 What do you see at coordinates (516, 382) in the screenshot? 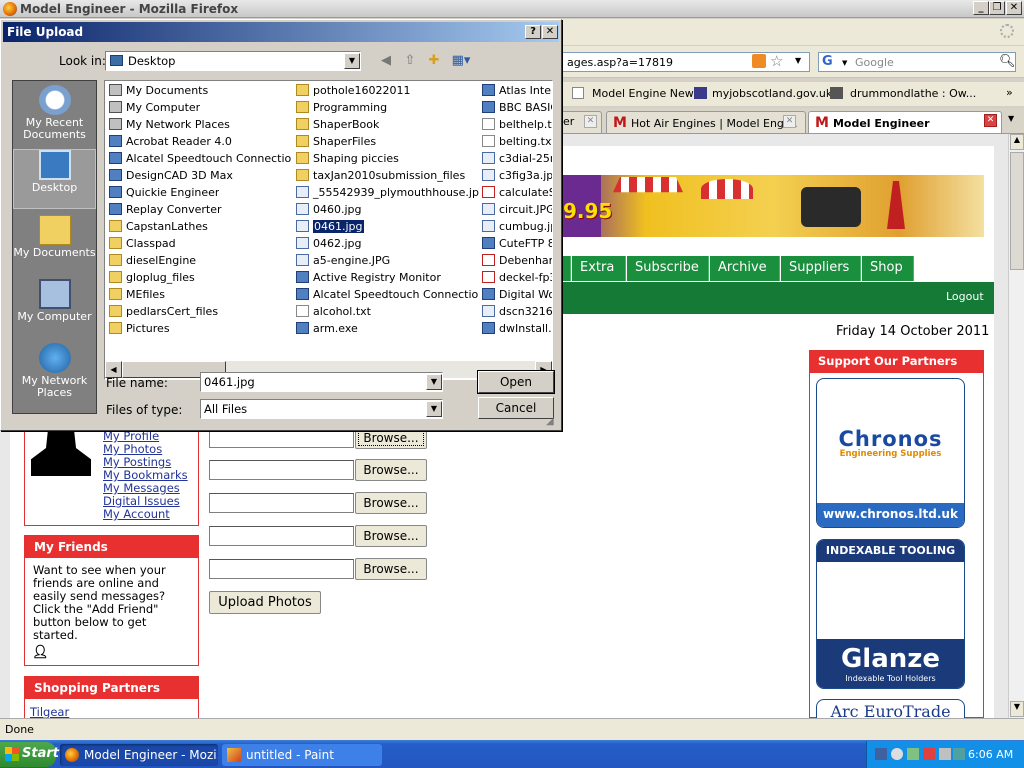
I see `open-button: Open` at bounding box center [516, 382].